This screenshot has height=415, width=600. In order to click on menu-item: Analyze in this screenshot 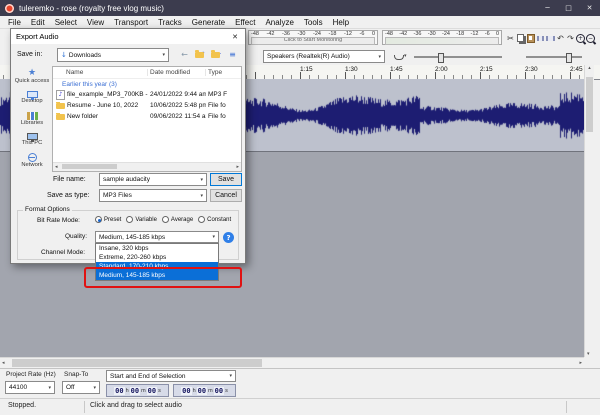, I will do `click(279, 22)`.